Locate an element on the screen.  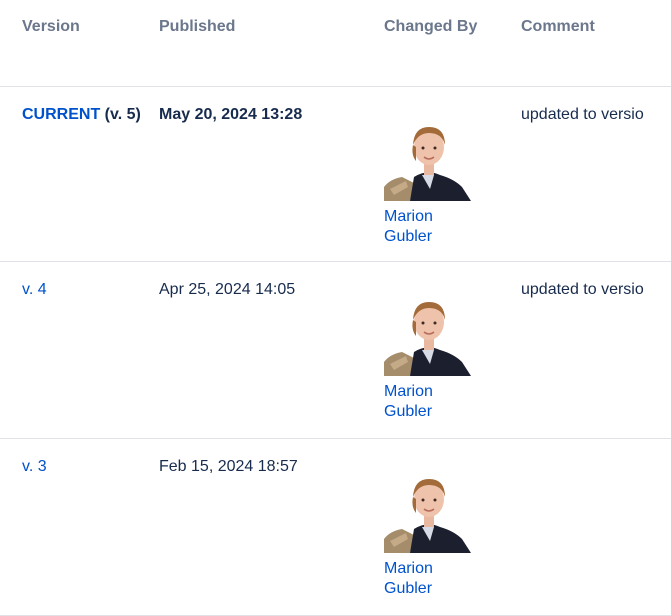
table-header: Version Published Changed By Comment is located at coordinates (335, 43).